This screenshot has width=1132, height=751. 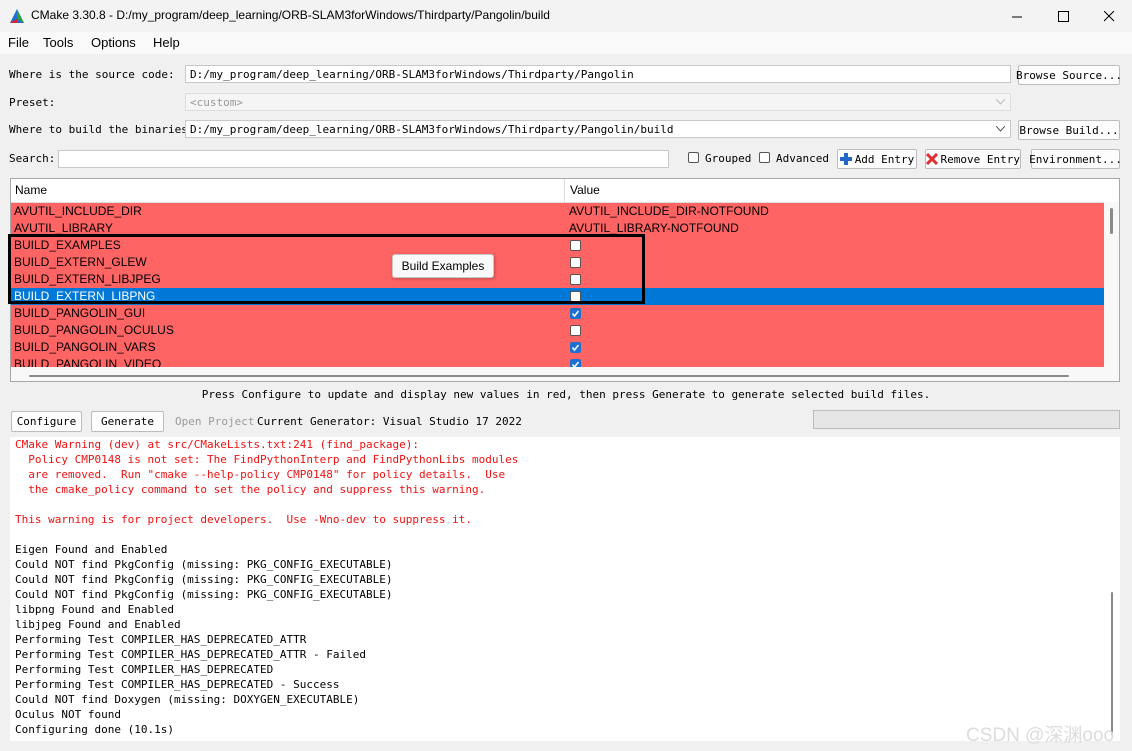 What do you see at coordinates (932, 159) in the screenshot?
I see `remove-icon` at bounding box center [932, 159].